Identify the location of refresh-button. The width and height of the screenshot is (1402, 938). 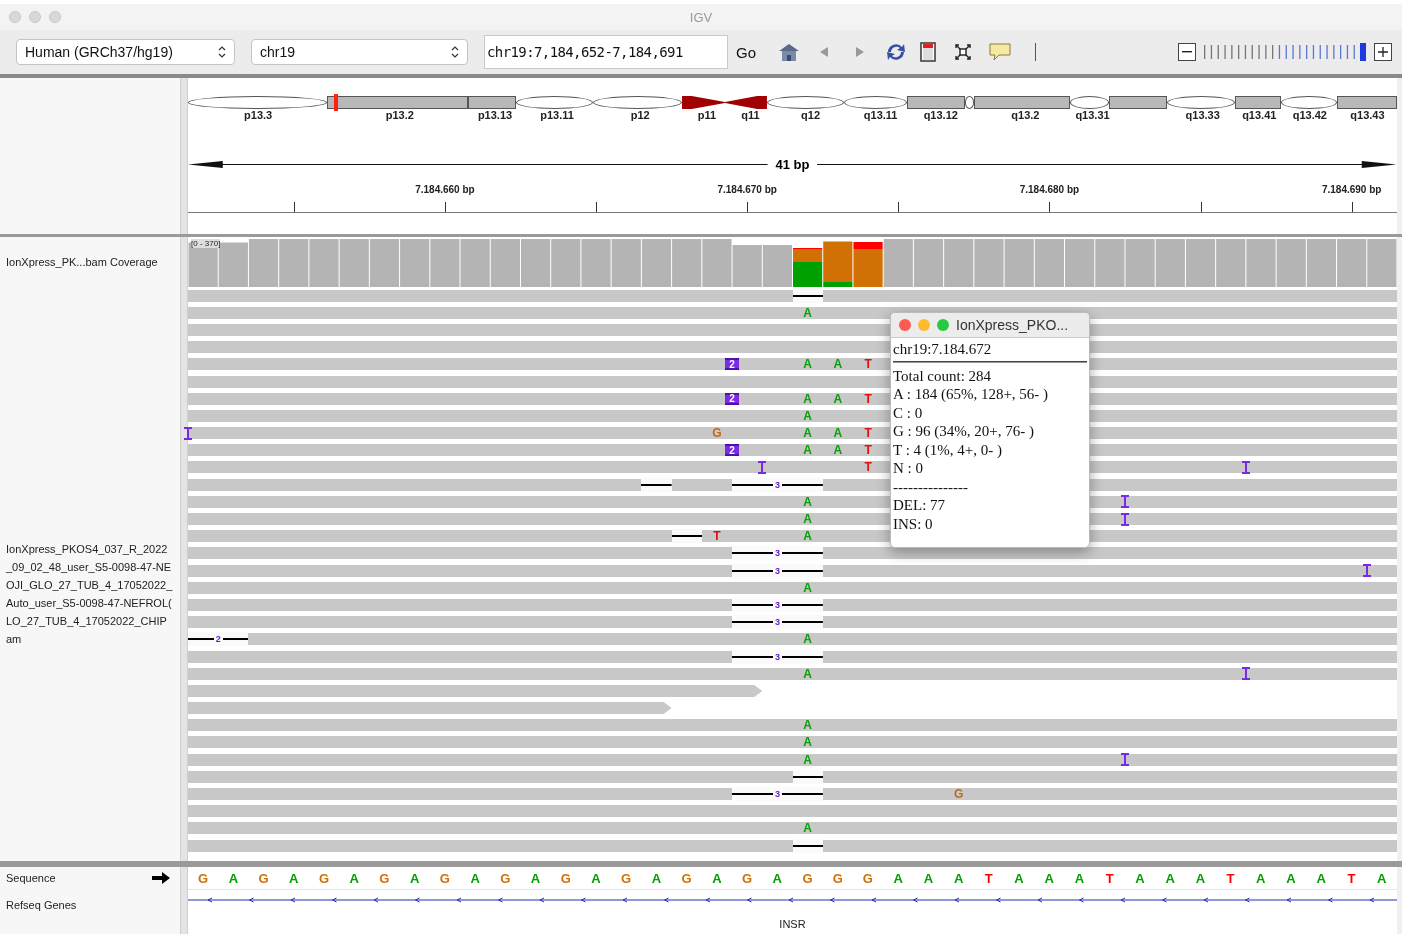
(896, 52).